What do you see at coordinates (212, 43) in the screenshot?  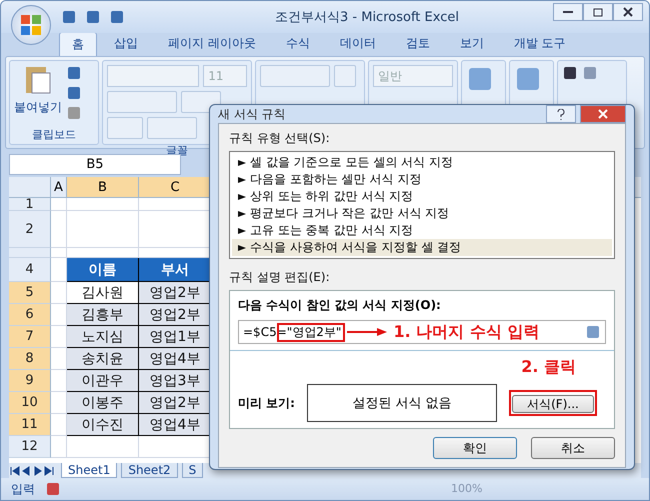 I see `ribbon-tab: 페이지 레이아웃` at bounding box center [212, 43].